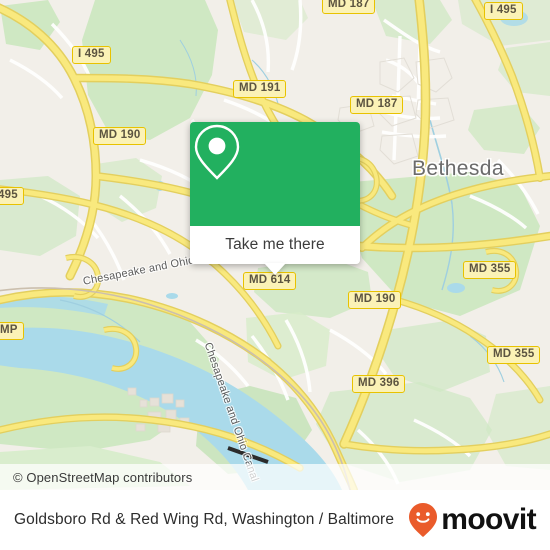 The height and width of the screenshot is (550, 550). What do you see at coordinates (103, 477) in the screenshot?
I see `attribution-text: © OpenStreetMap contributors` at bounding box center [103, 477].